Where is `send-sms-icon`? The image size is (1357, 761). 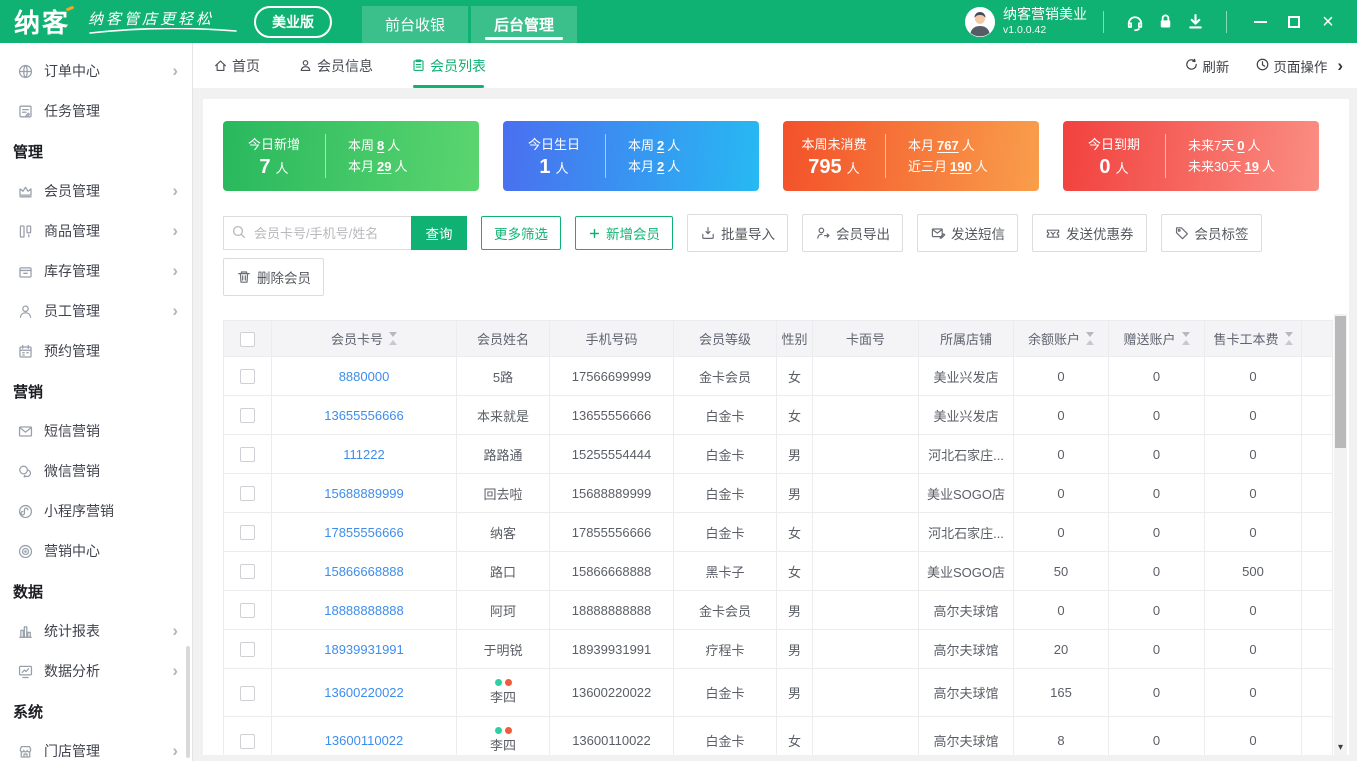
send-sms-icon is located at coordinates (938, 233).